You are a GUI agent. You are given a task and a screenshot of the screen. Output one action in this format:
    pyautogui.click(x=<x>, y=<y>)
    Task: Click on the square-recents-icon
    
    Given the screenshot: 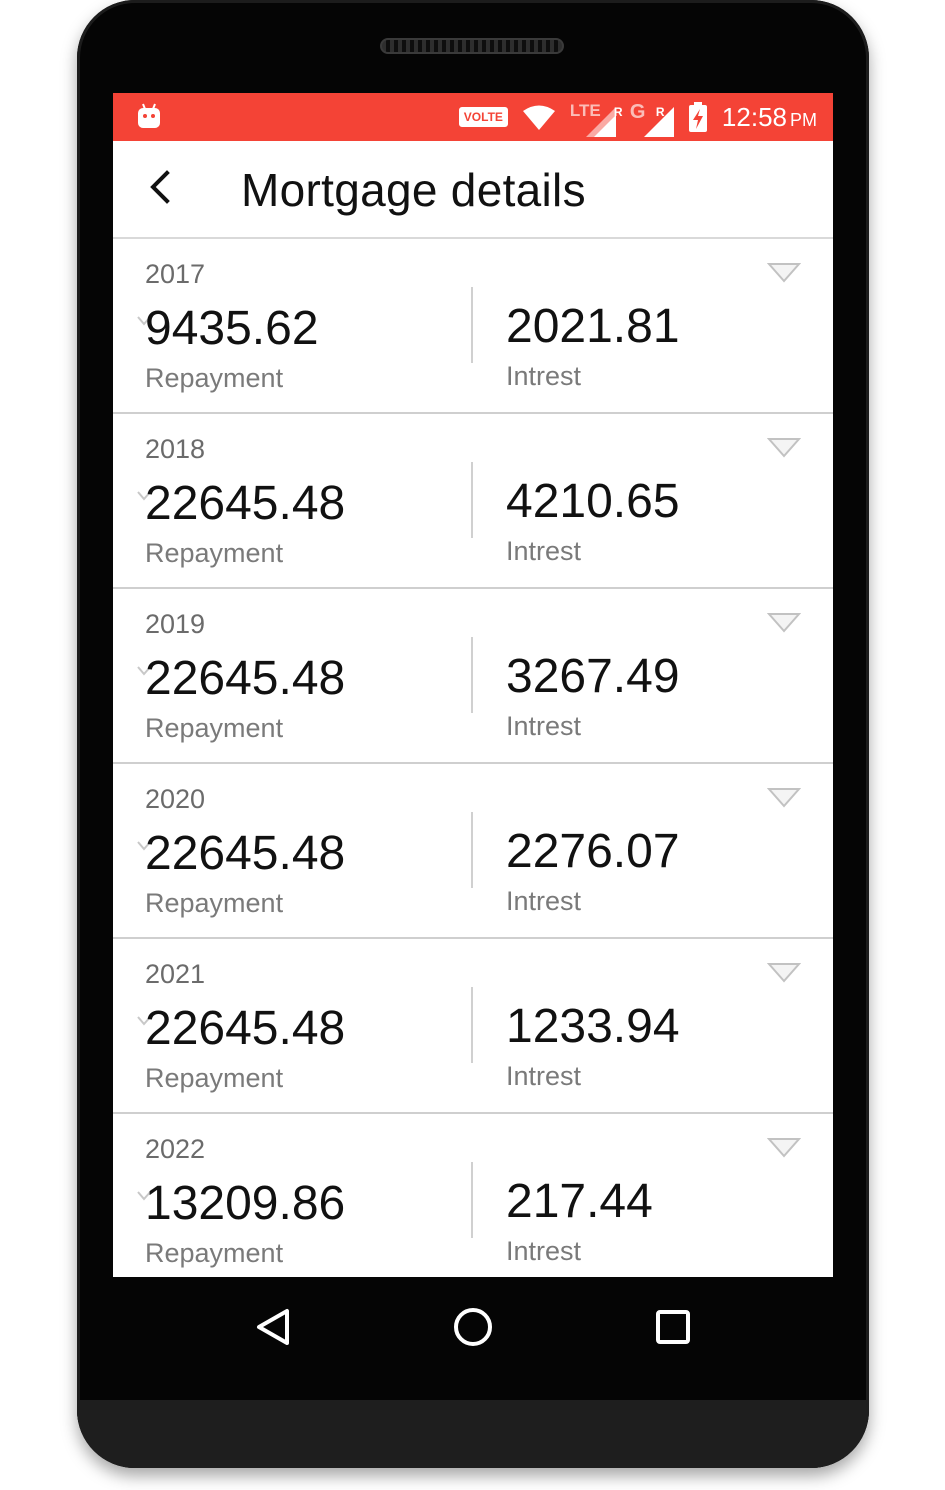 What is the action you would take?
    pyautogui.click(x=673, y=1327)
    